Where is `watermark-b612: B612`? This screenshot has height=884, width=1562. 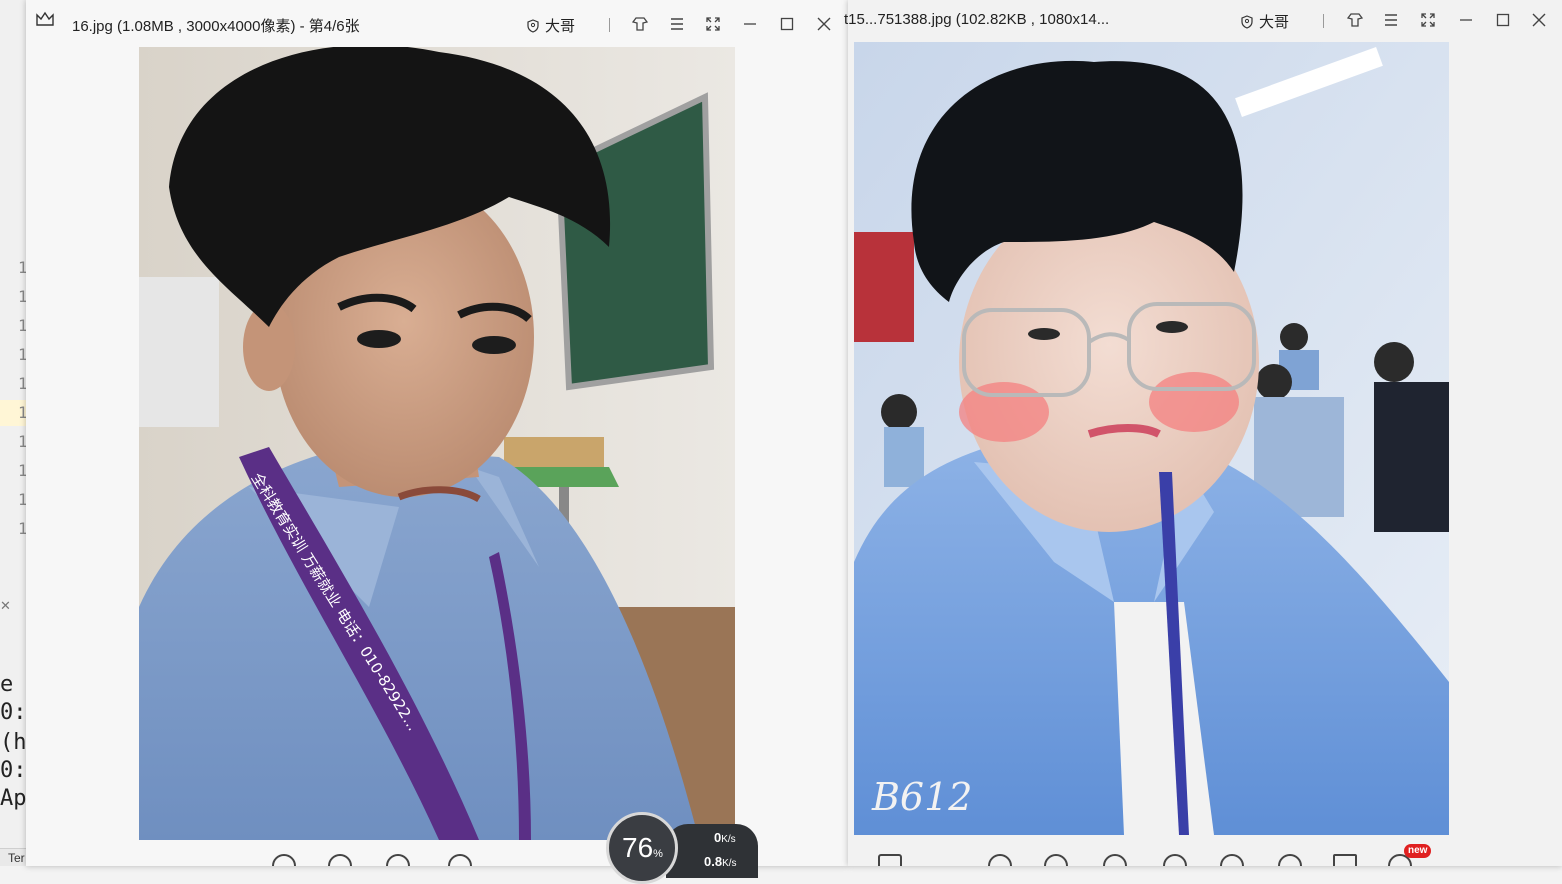 watermark-b612: B612 is located at coordinates (921, 797).